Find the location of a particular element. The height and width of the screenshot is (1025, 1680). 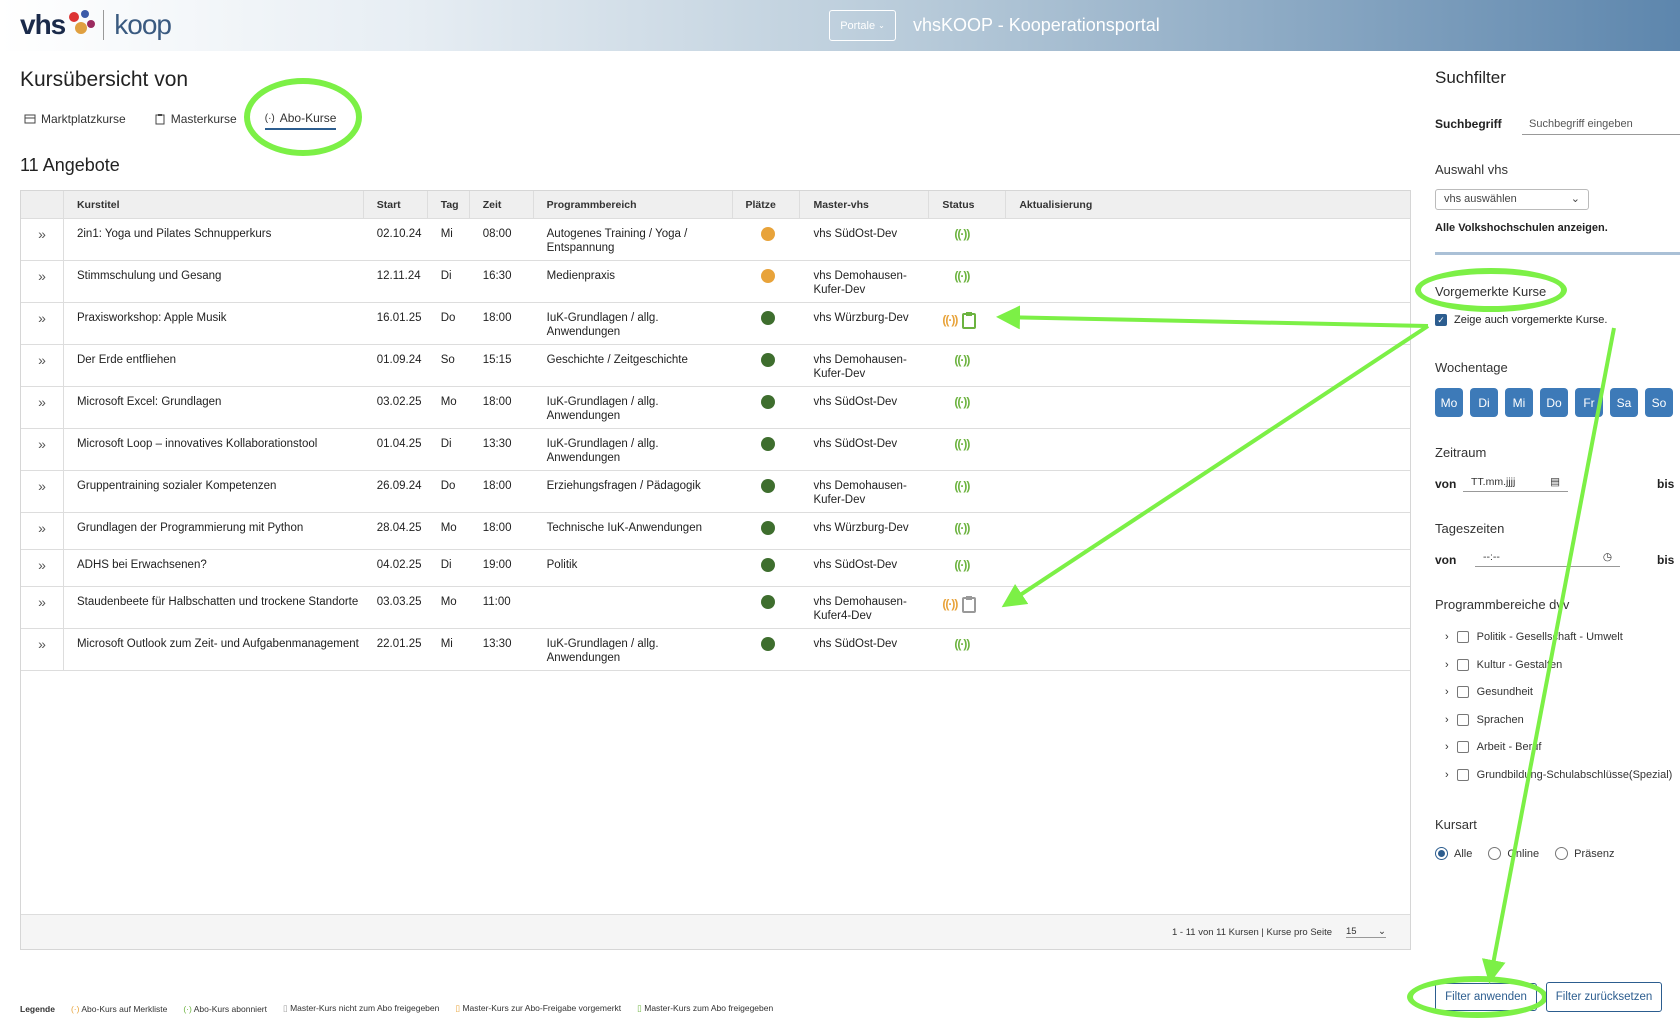

col-master-vhs: Master-vhs is located at coordinates (865, 204).